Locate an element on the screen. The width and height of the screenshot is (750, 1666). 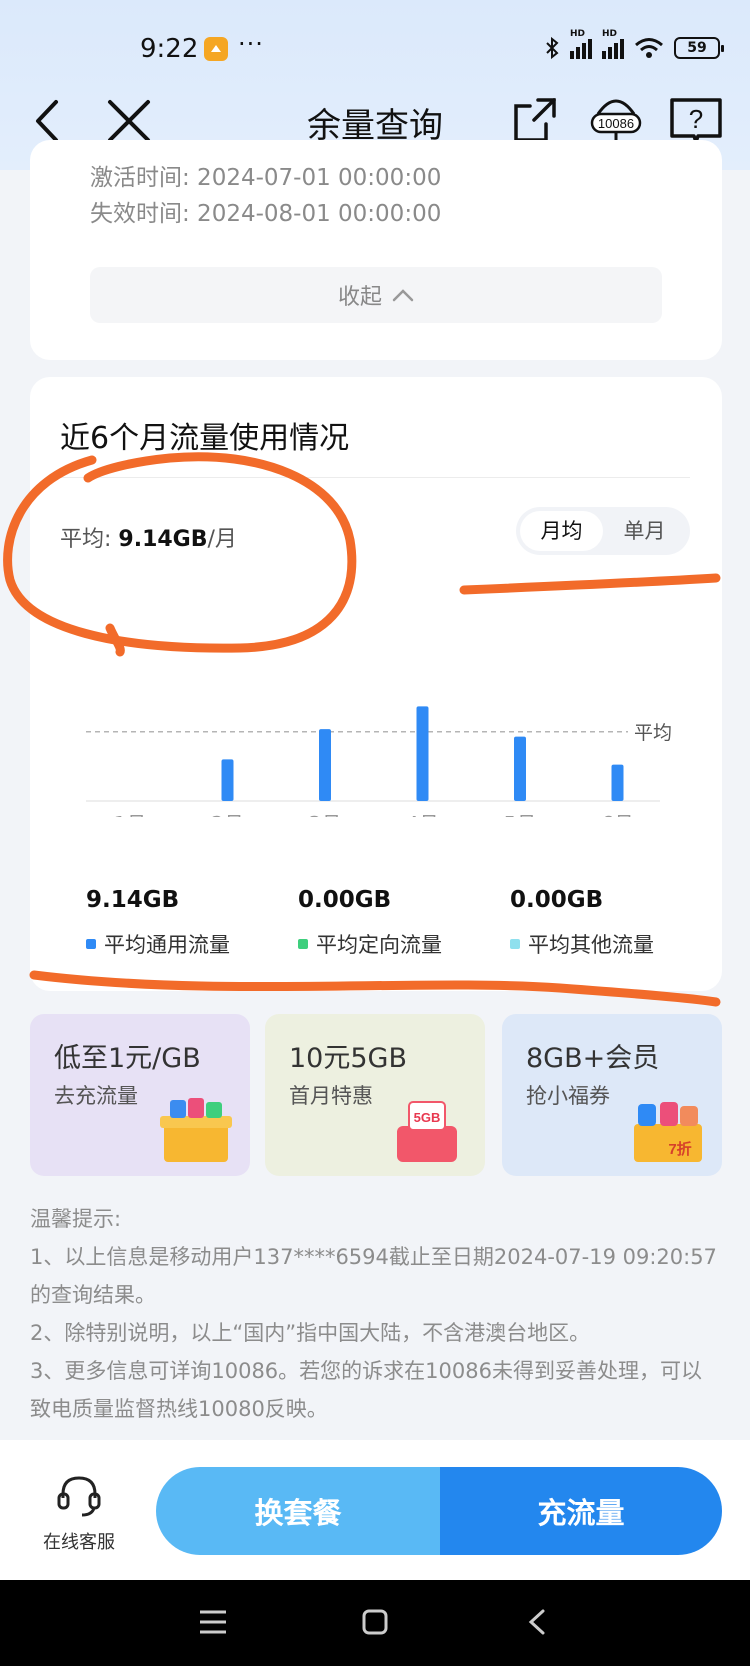
promo-title: 10元5GB is located at coordinates (348, 1058).